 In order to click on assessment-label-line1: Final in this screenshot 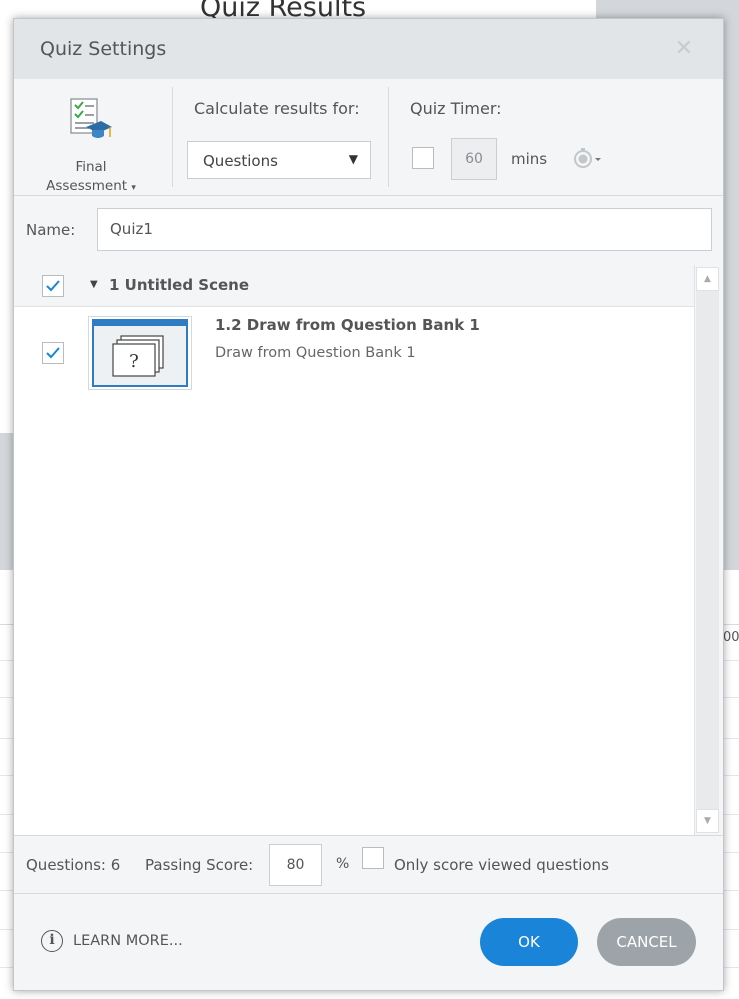, I will do `click(91, 167)`.